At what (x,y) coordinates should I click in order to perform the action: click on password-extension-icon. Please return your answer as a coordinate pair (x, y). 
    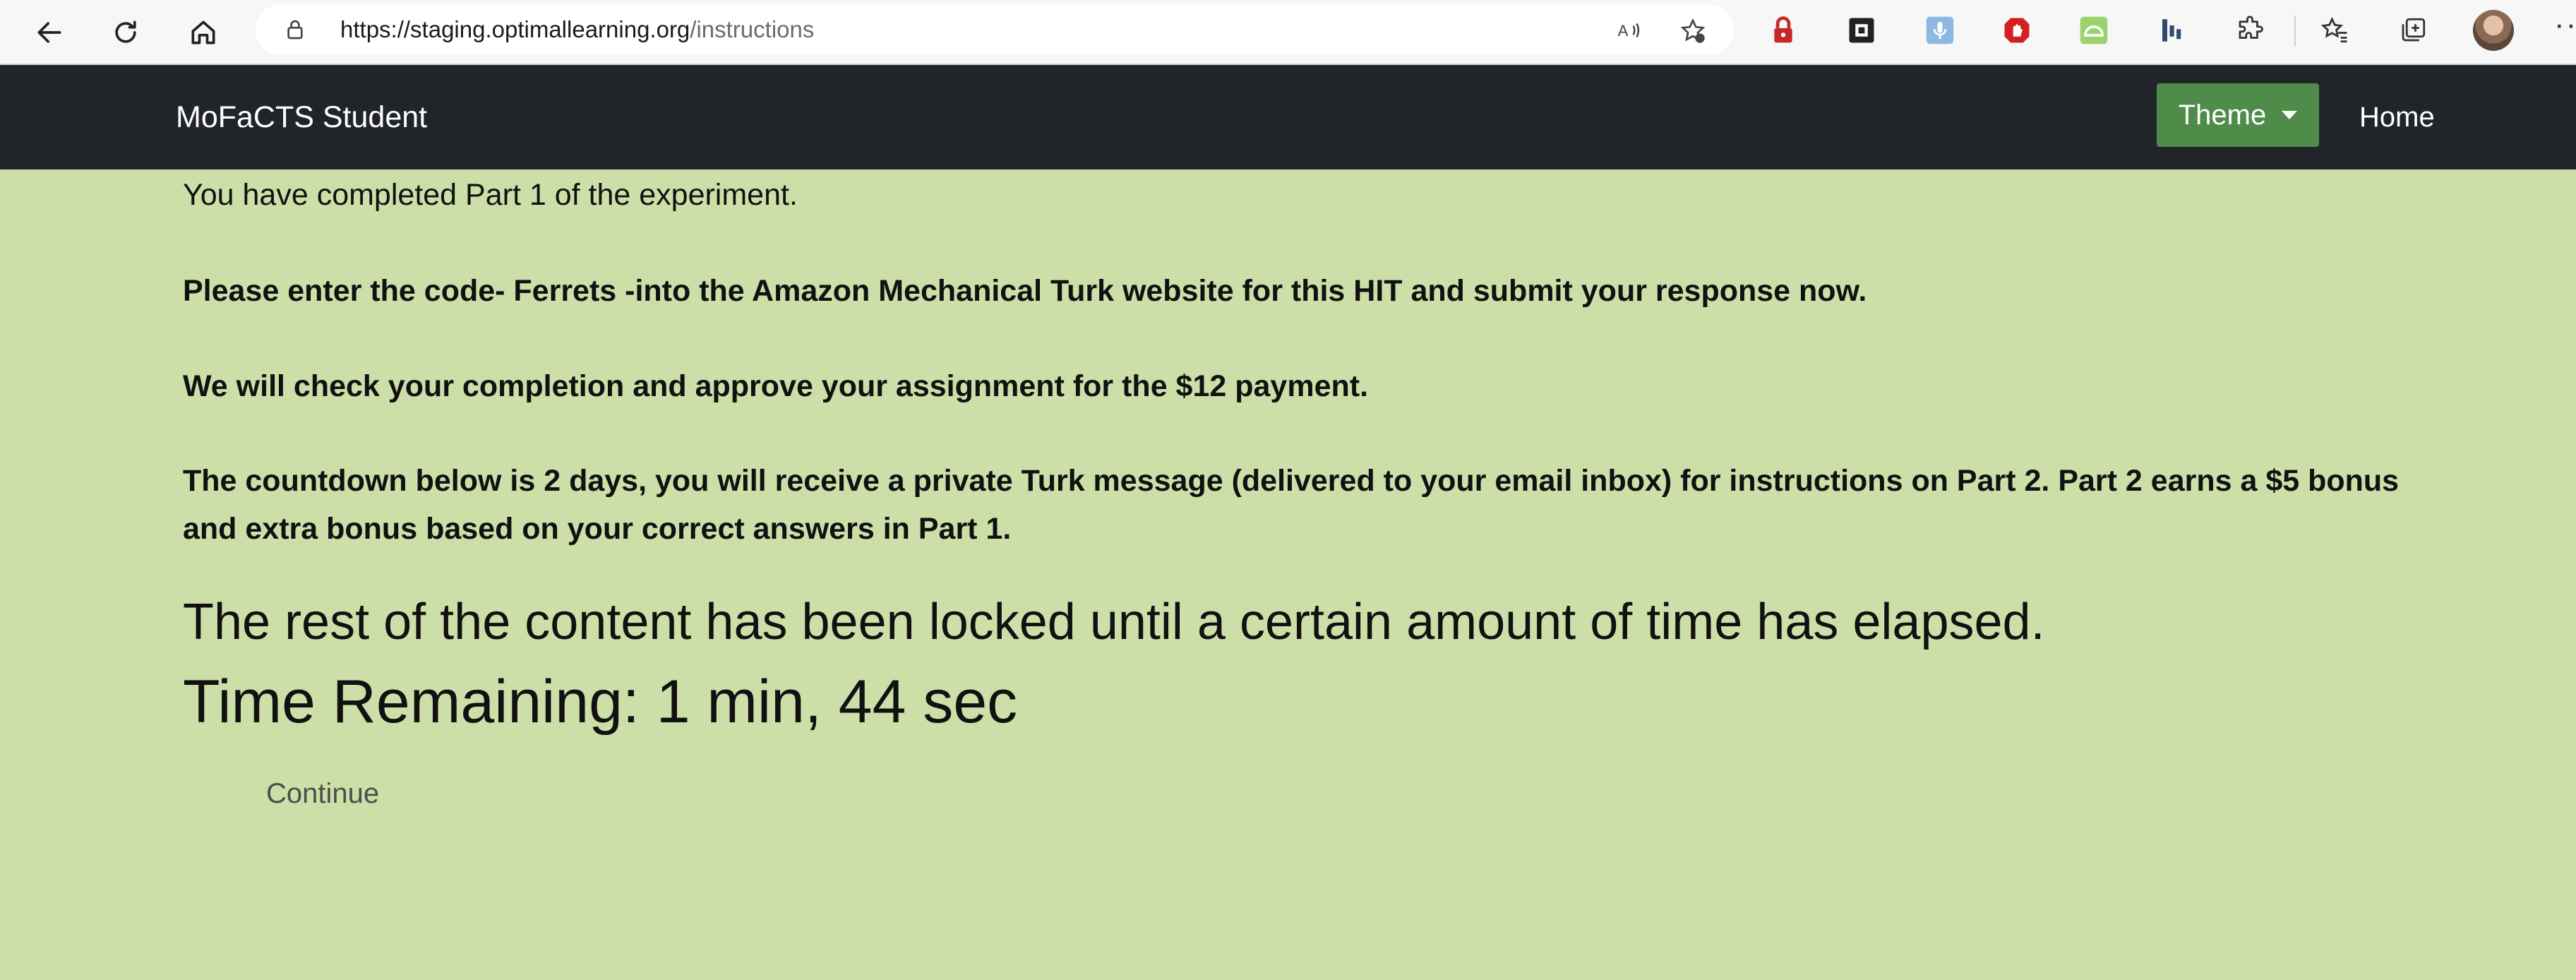
    Looking at the image, I should click on (1783, 31).